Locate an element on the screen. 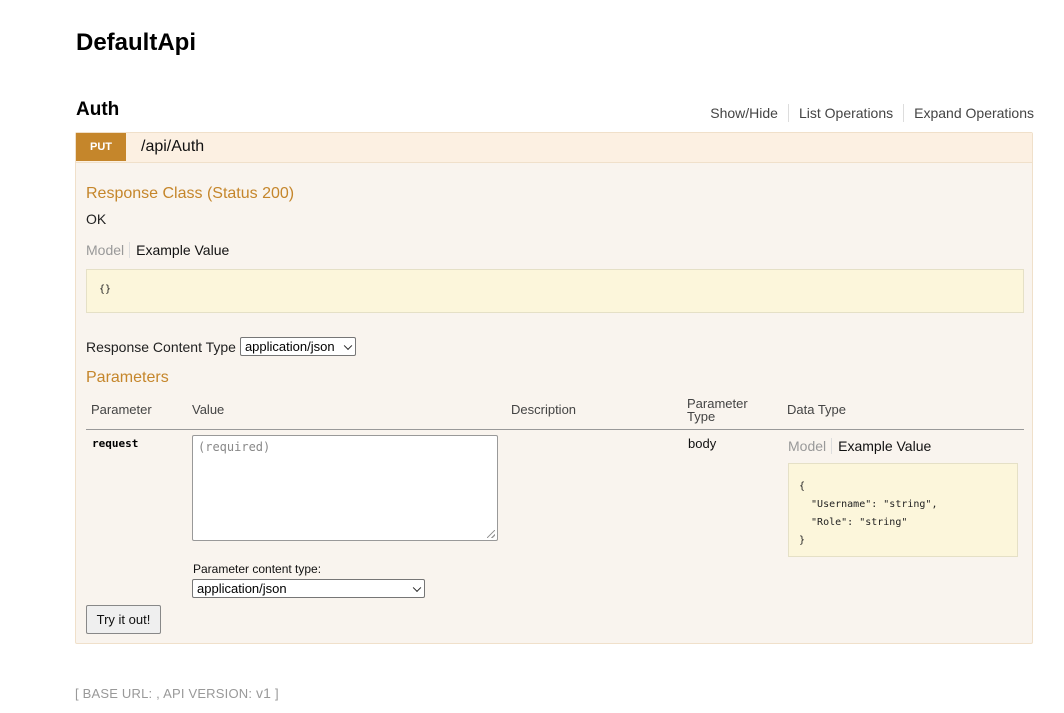 Image resolution: width=1064 pixels, height=713 pixels. response-content-type-row: Response Content Type application/json is located at coordinates (221, 346).